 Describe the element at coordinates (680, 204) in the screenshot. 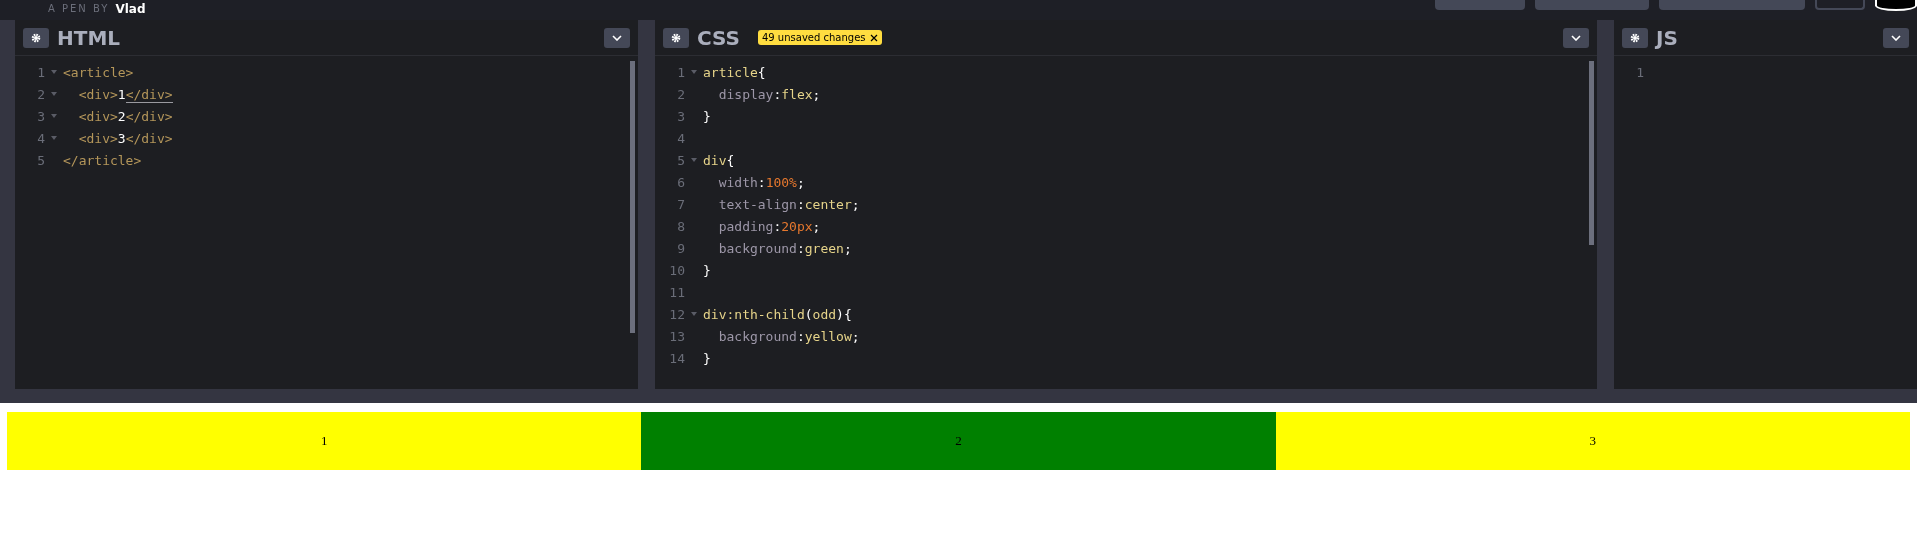

I see `line-number: 7` at that location.